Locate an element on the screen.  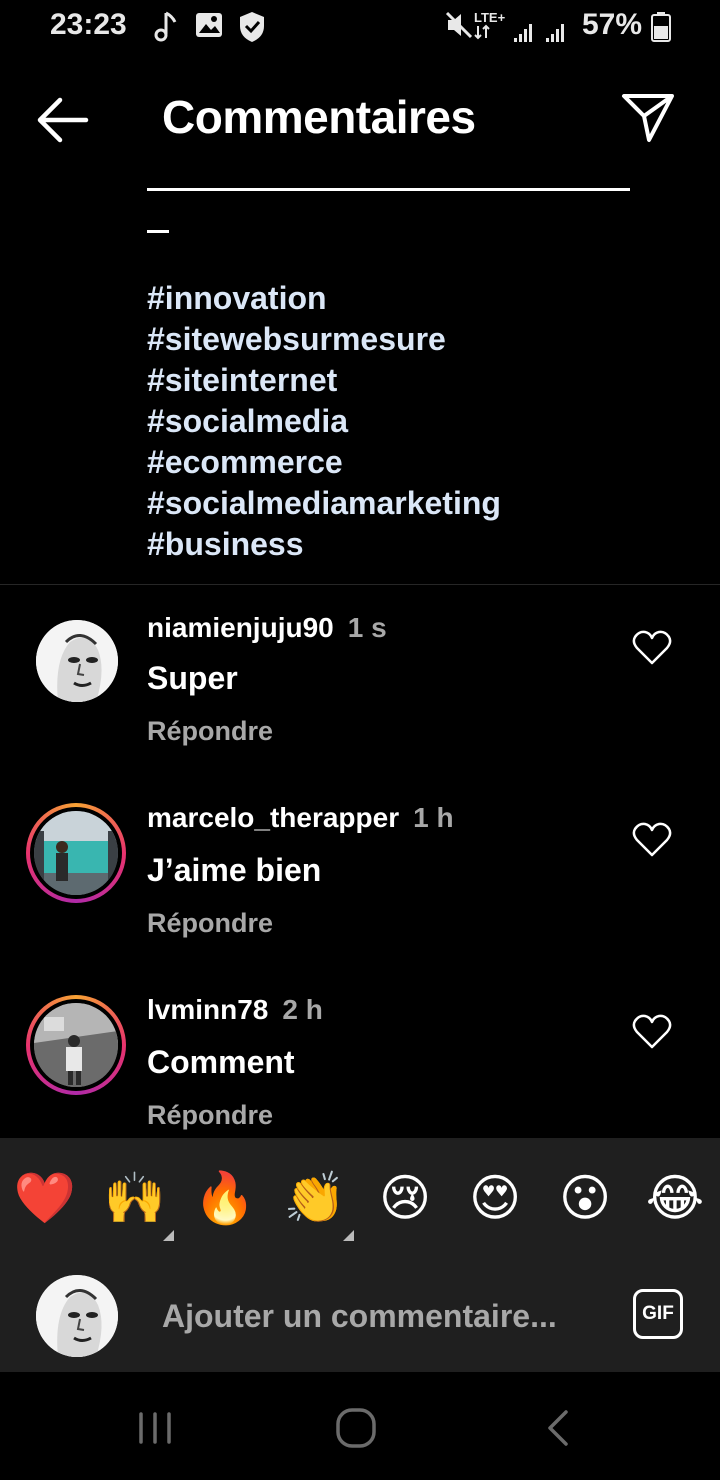
emoji-reaction-bar: ❤️ 🙌 🔥 👏 😢 😍 😮 😂 is located at coordinates (360, 1198).